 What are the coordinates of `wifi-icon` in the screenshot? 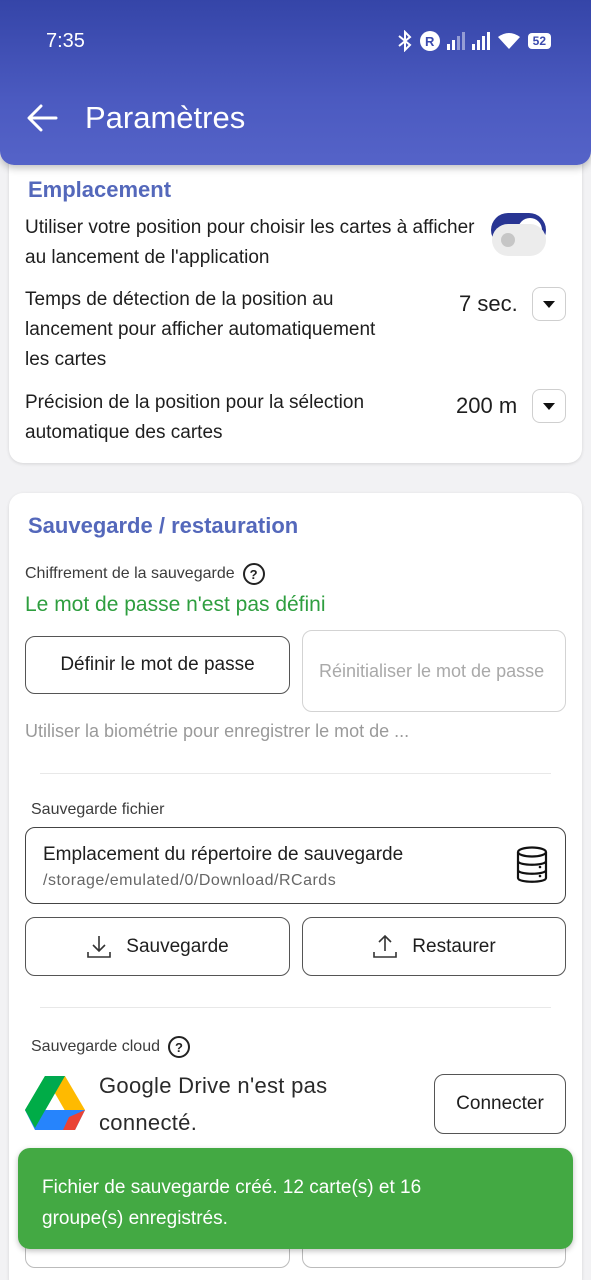 It's located at (508, 41).